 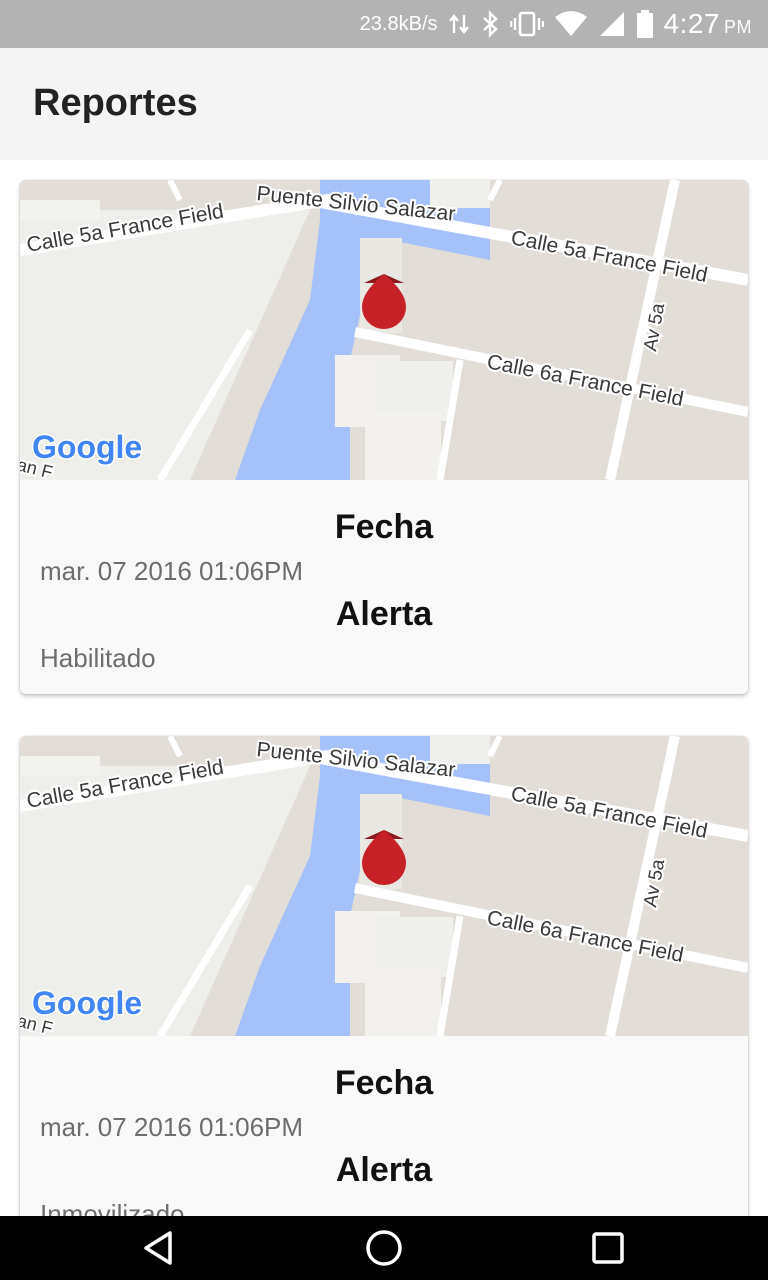 I want to click on navigation-bar, so click(x=384, y=1248).